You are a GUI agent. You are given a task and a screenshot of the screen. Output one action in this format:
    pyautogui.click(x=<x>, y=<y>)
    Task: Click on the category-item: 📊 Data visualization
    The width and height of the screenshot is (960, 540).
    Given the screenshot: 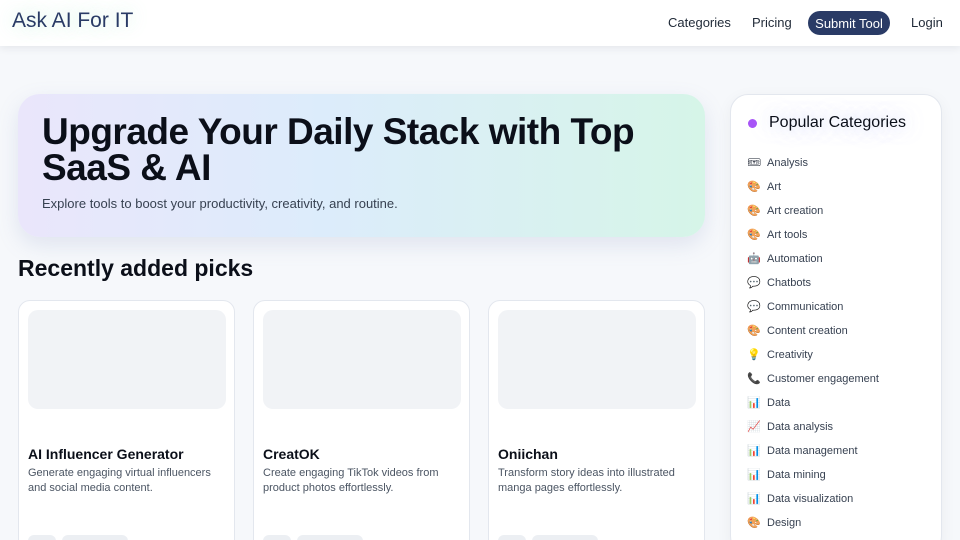 What is the action you would take?
    pyautogui.click(x=842, y=499)
    